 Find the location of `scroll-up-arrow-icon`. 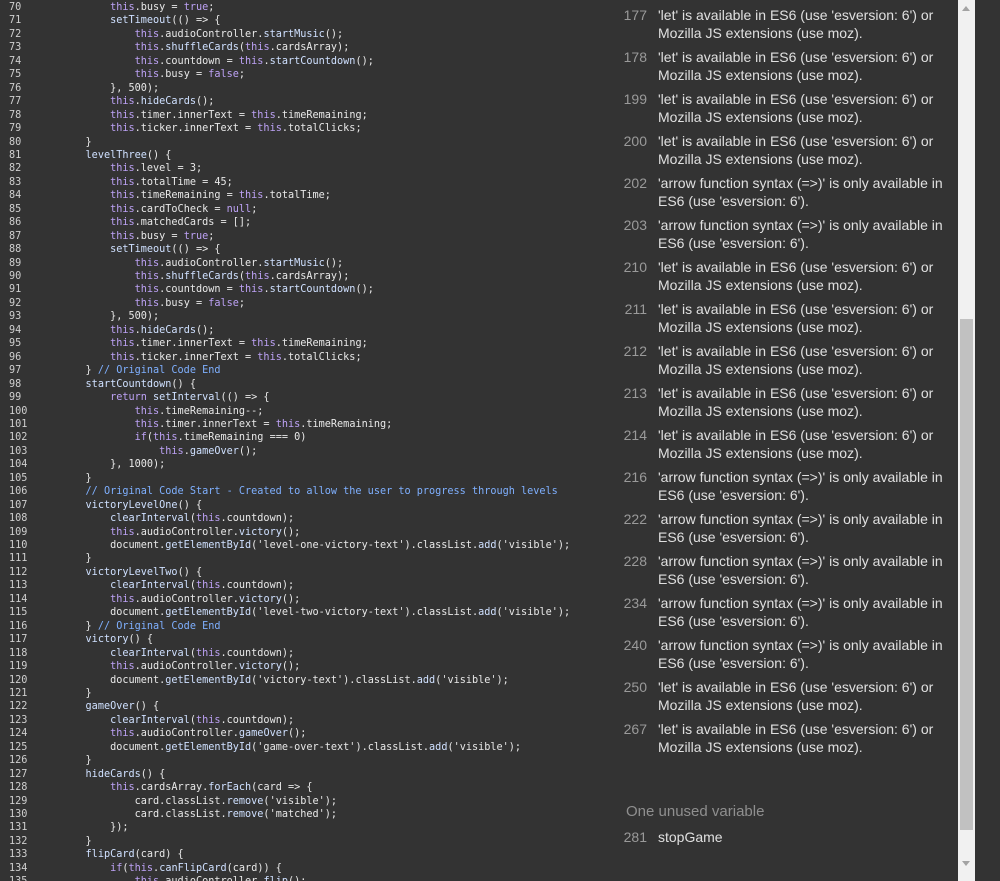

scroll-up-arrow-icon is located at coordinates (966, 8).